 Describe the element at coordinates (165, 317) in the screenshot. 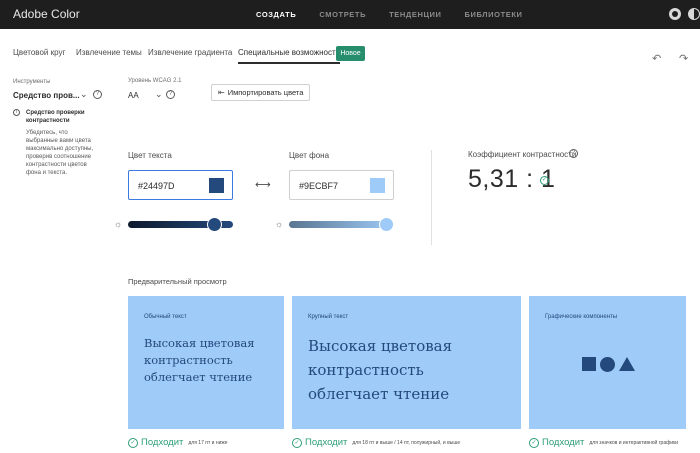

I see `card-title: Обычный текст` at that location.